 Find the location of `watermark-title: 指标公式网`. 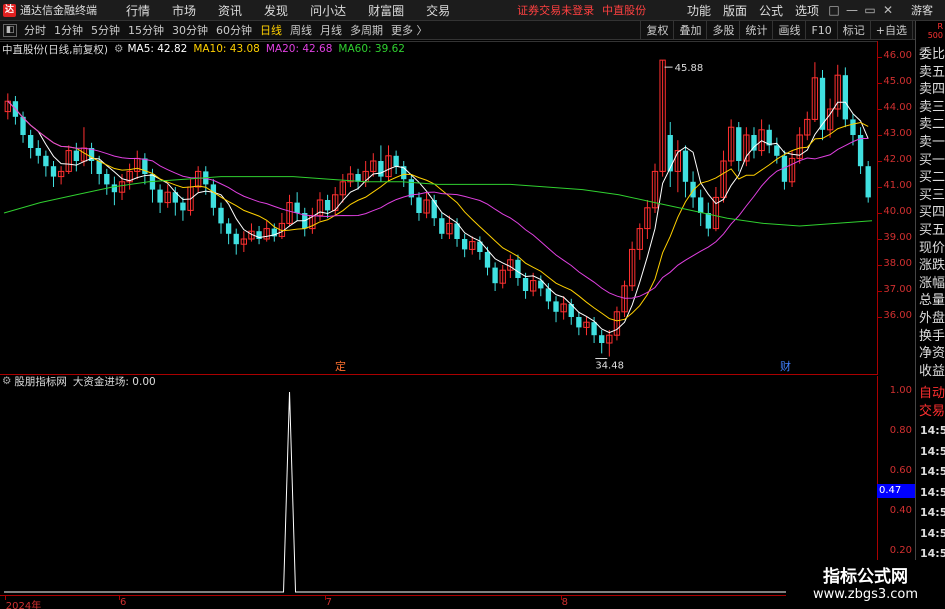

watermark-title: 指标公式网 is located at coordinates (865, 577).